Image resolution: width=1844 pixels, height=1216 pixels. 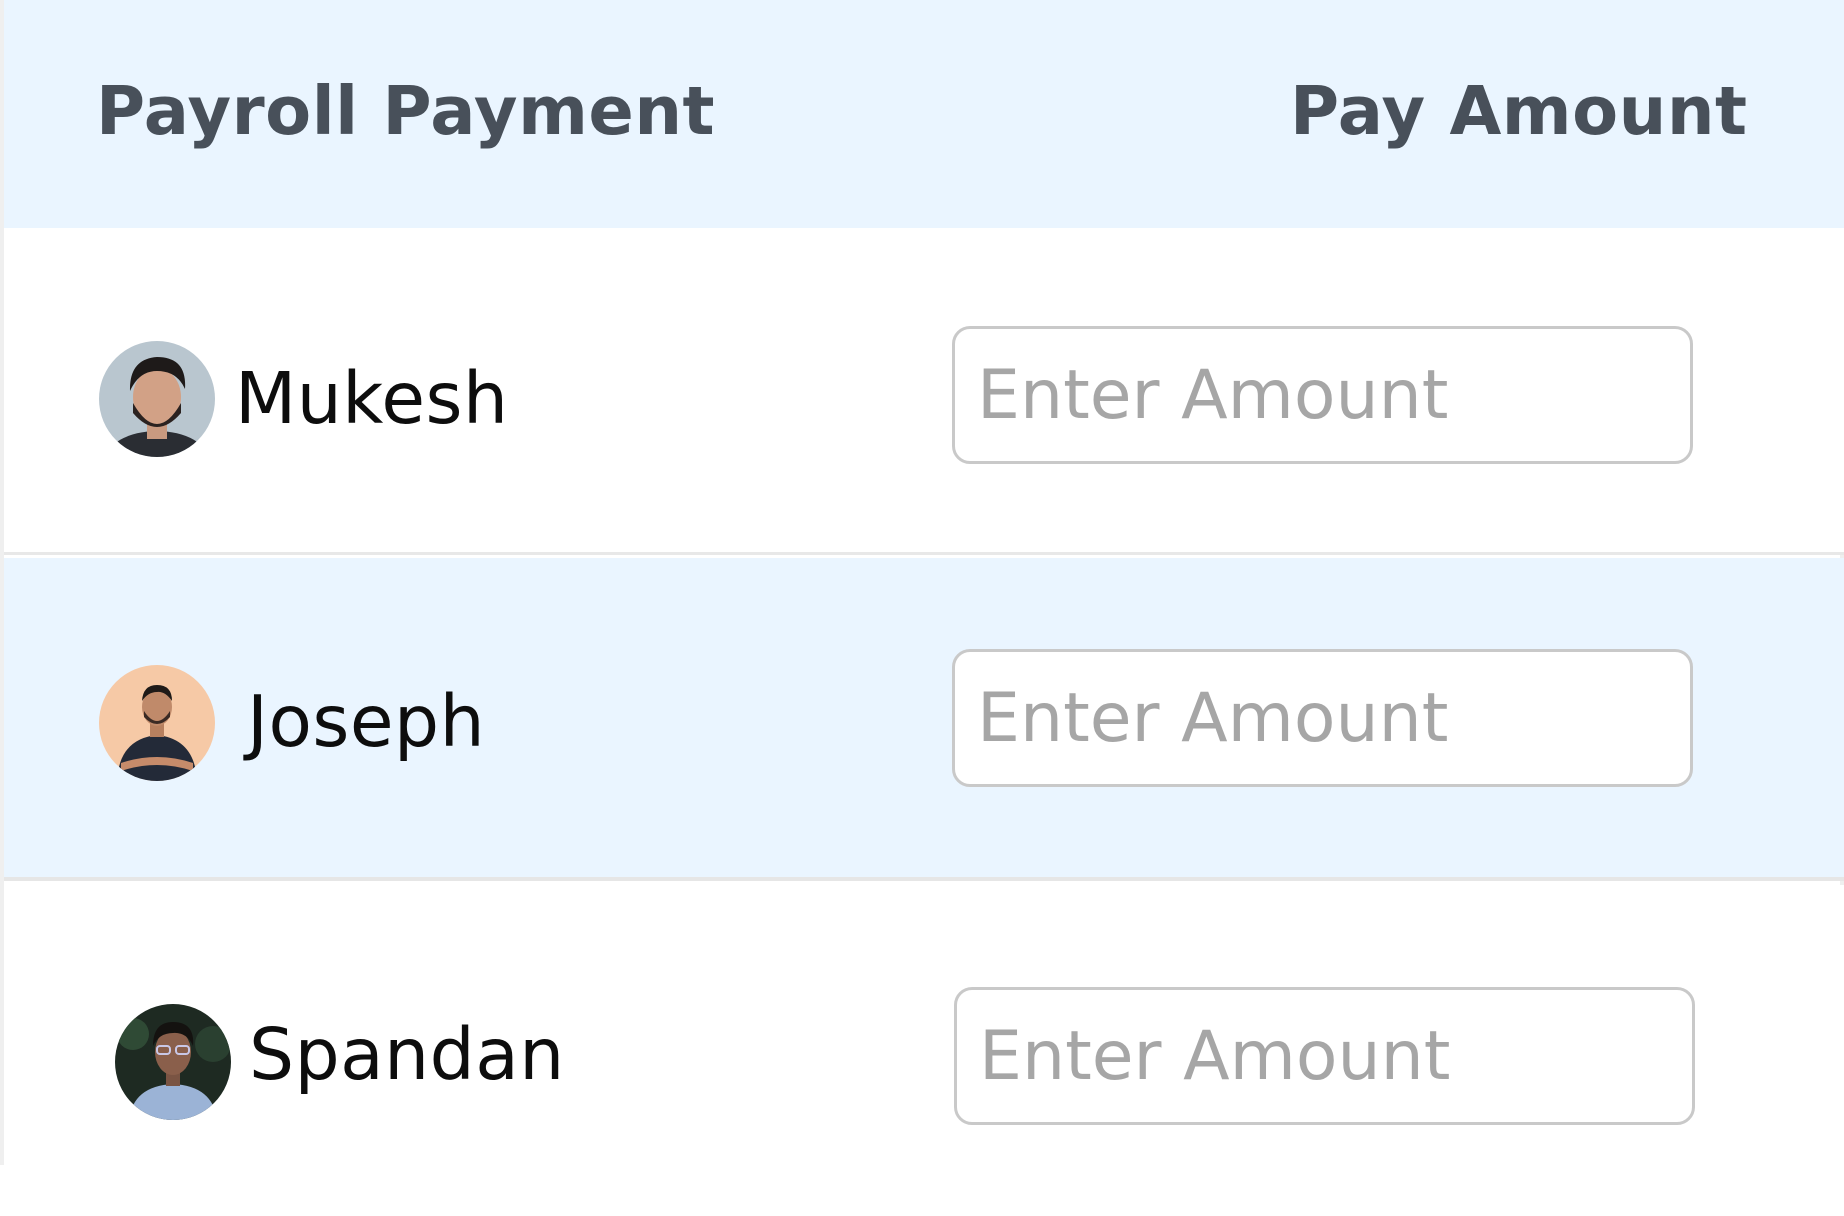 What do you see at coordinates (1519, 111) in the screenshot?
I see `pay-amount-column-header: Pay Amount` at bounding box center [1519, 111].